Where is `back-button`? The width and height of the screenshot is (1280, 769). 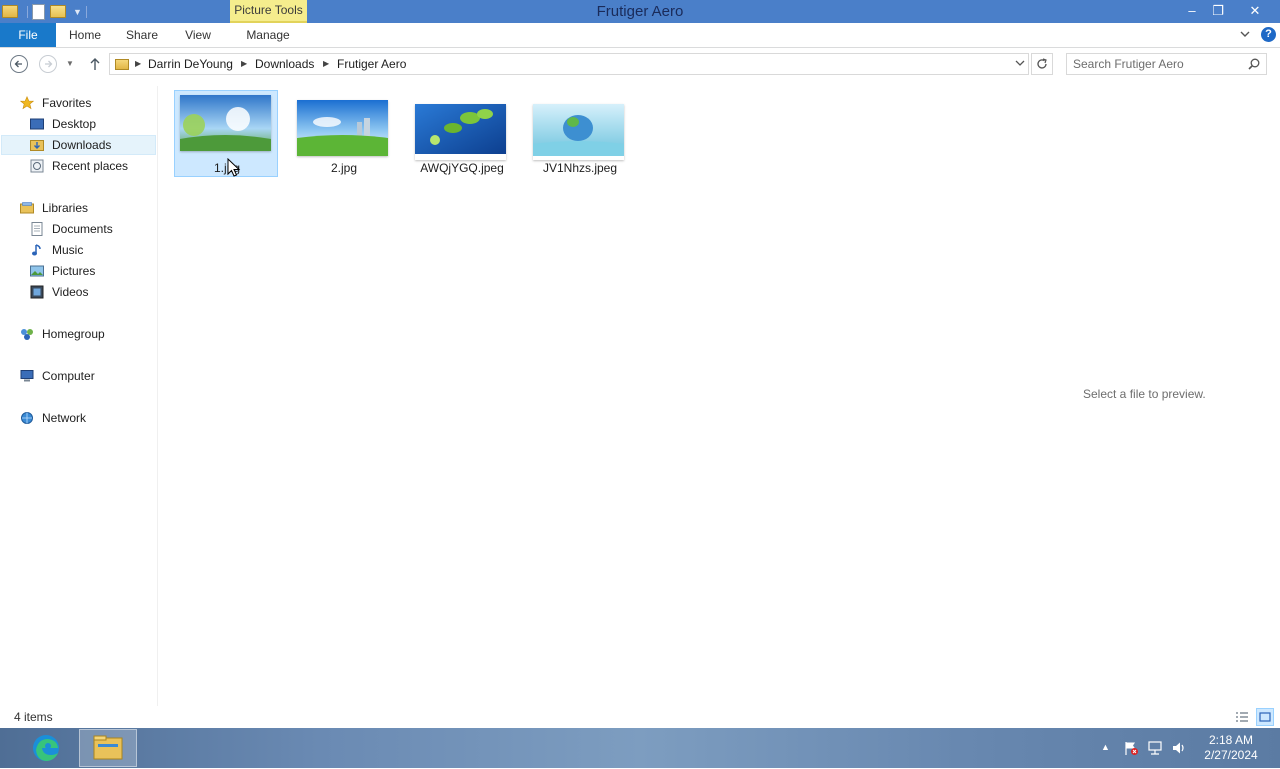
back-button is located at coordinates (19, 64).